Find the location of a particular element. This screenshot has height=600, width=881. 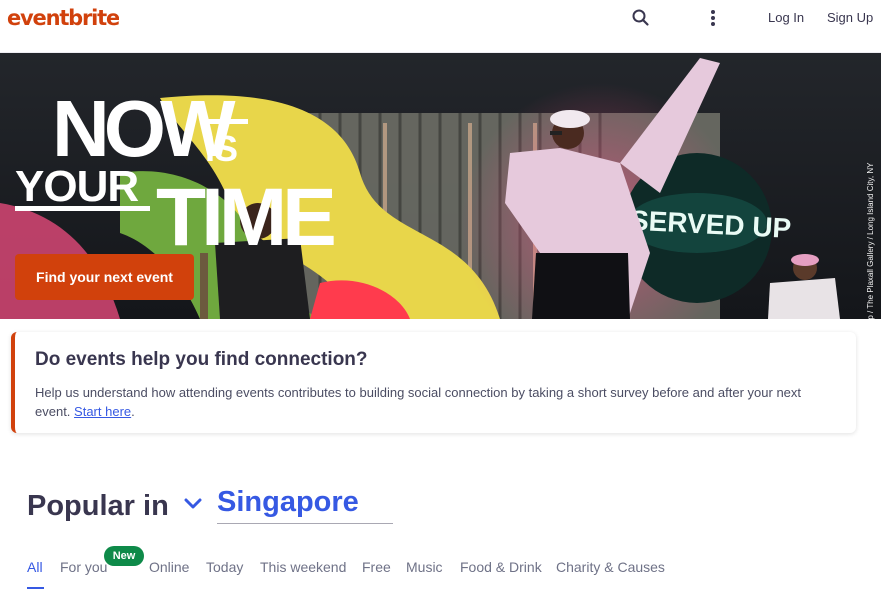

search-icon is located at coordinates (640, 17).